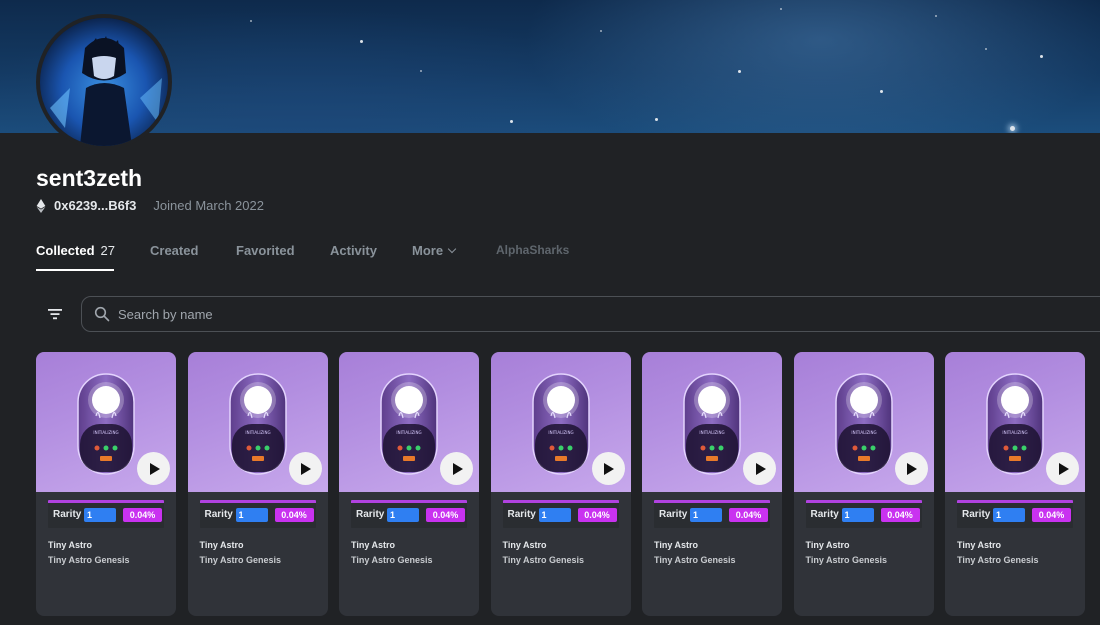 Image resolution: width=1100 pixels, height=625 pixels. I want to click on tab-activity: Activity, so click(353, 257).